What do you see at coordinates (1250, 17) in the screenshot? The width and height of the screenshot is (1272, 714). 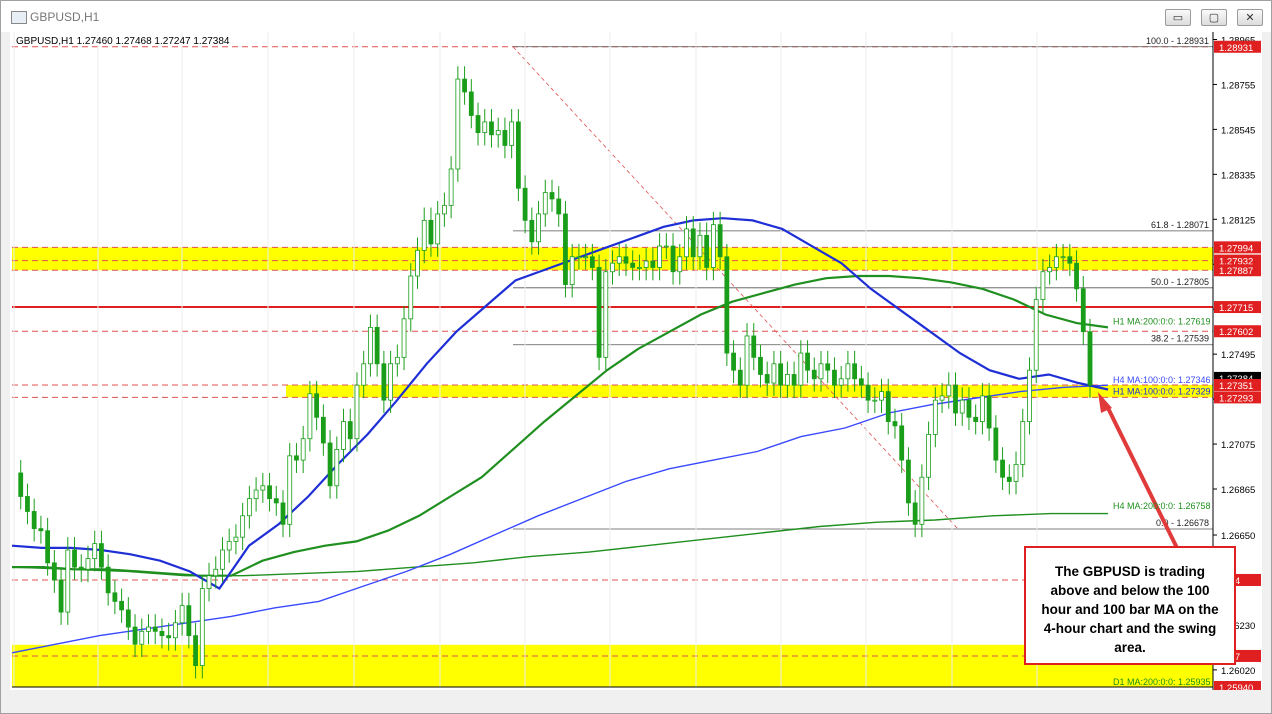 I see `close-button: ✕` at bounding box center [1250, 17].